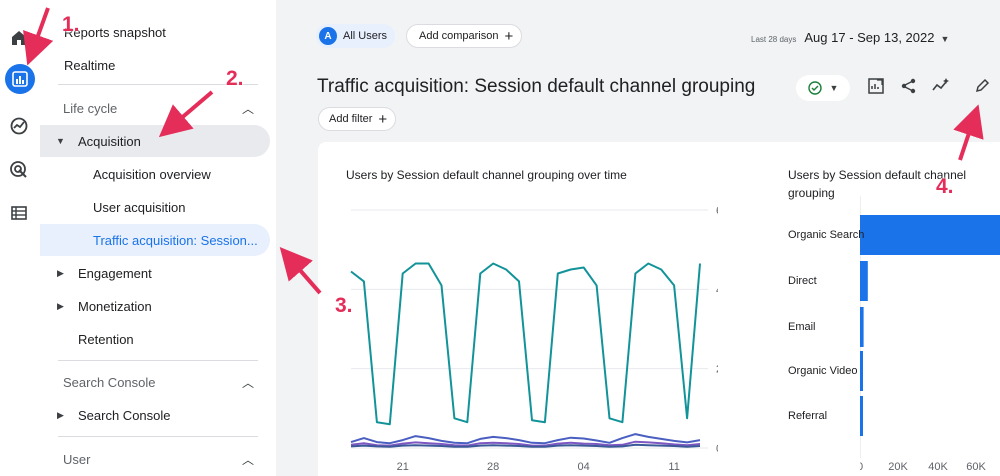 This screenshot has height=476, width=1000. What do you see at coordinates (155, 339) in the screenshot?
I see `nav-retention: Retention` at bounding box center [155, 339].